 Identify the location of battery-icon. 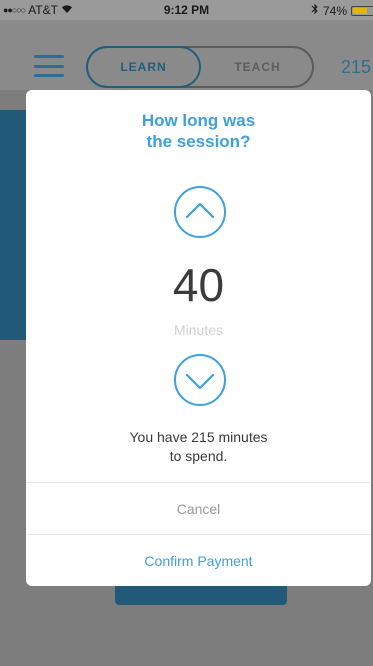
(362, 10).